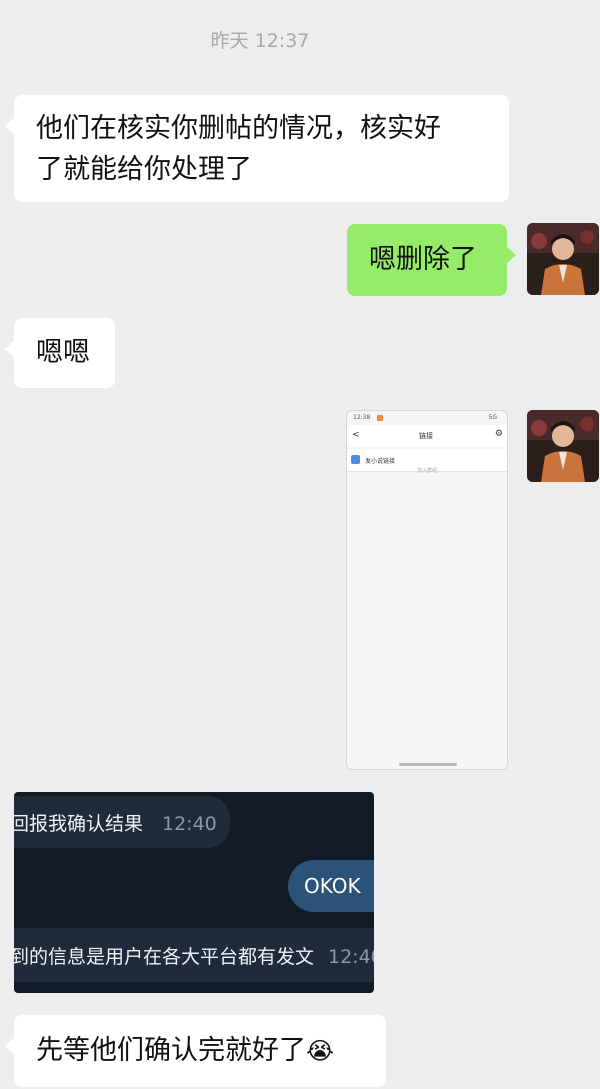 This screenshot has width=600, height=1089. I want to click on message-bubble-incoming: 他们在核实你删帖的情况，核实好 了就能给你处理了, so click(257, 148).